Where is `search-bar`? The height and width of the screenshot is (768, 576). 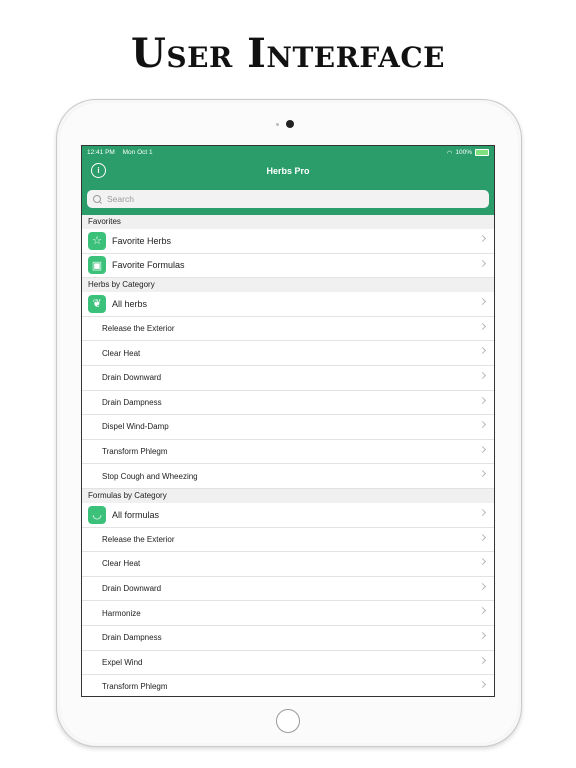
search-bar is located at coordinates (288, 199).